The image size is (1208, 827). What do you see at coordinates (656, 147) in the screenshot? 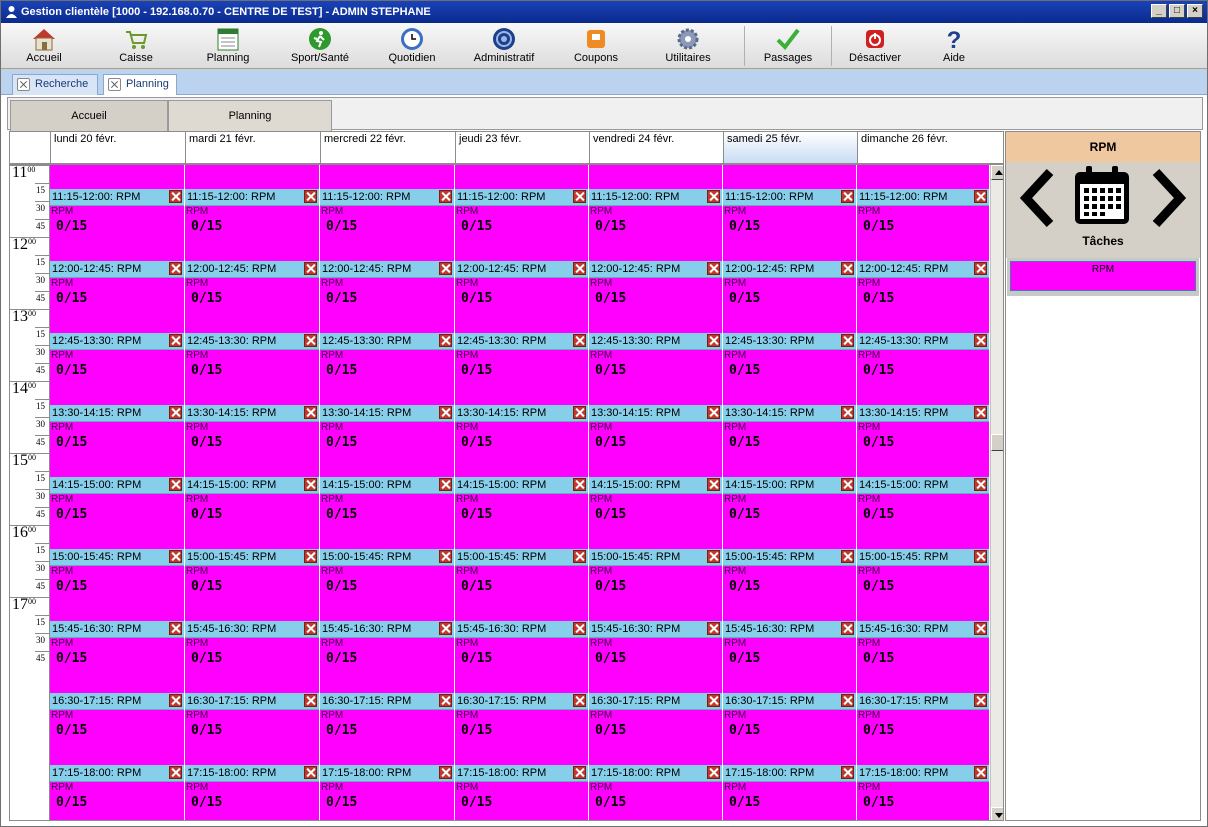
I see `day-header: vendredi 24 févr.` at bounding box center [656, 147].